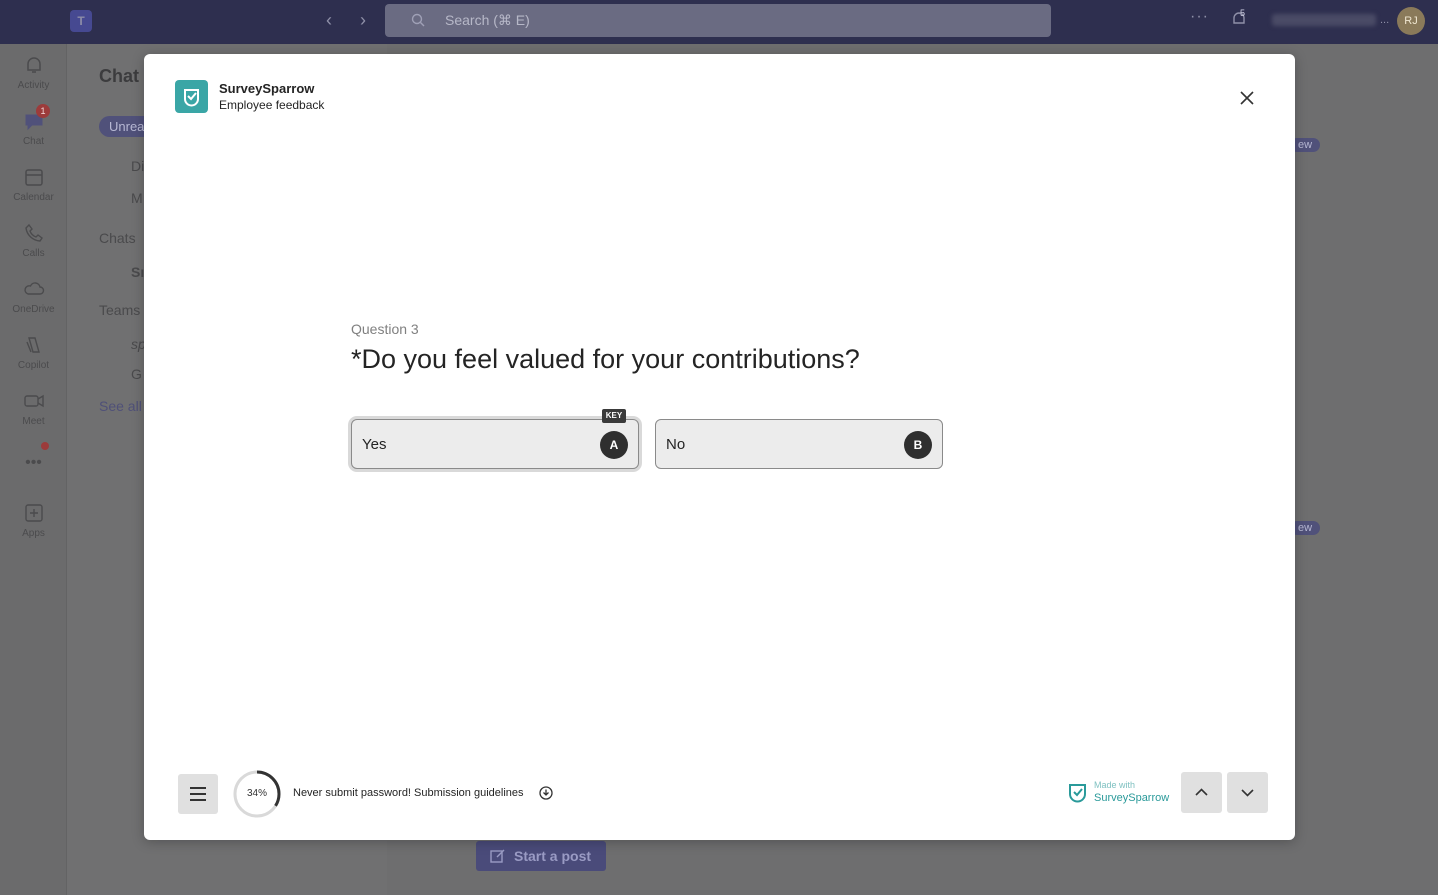  I want to click on more-options-icon: ···, so click(1199, 17).